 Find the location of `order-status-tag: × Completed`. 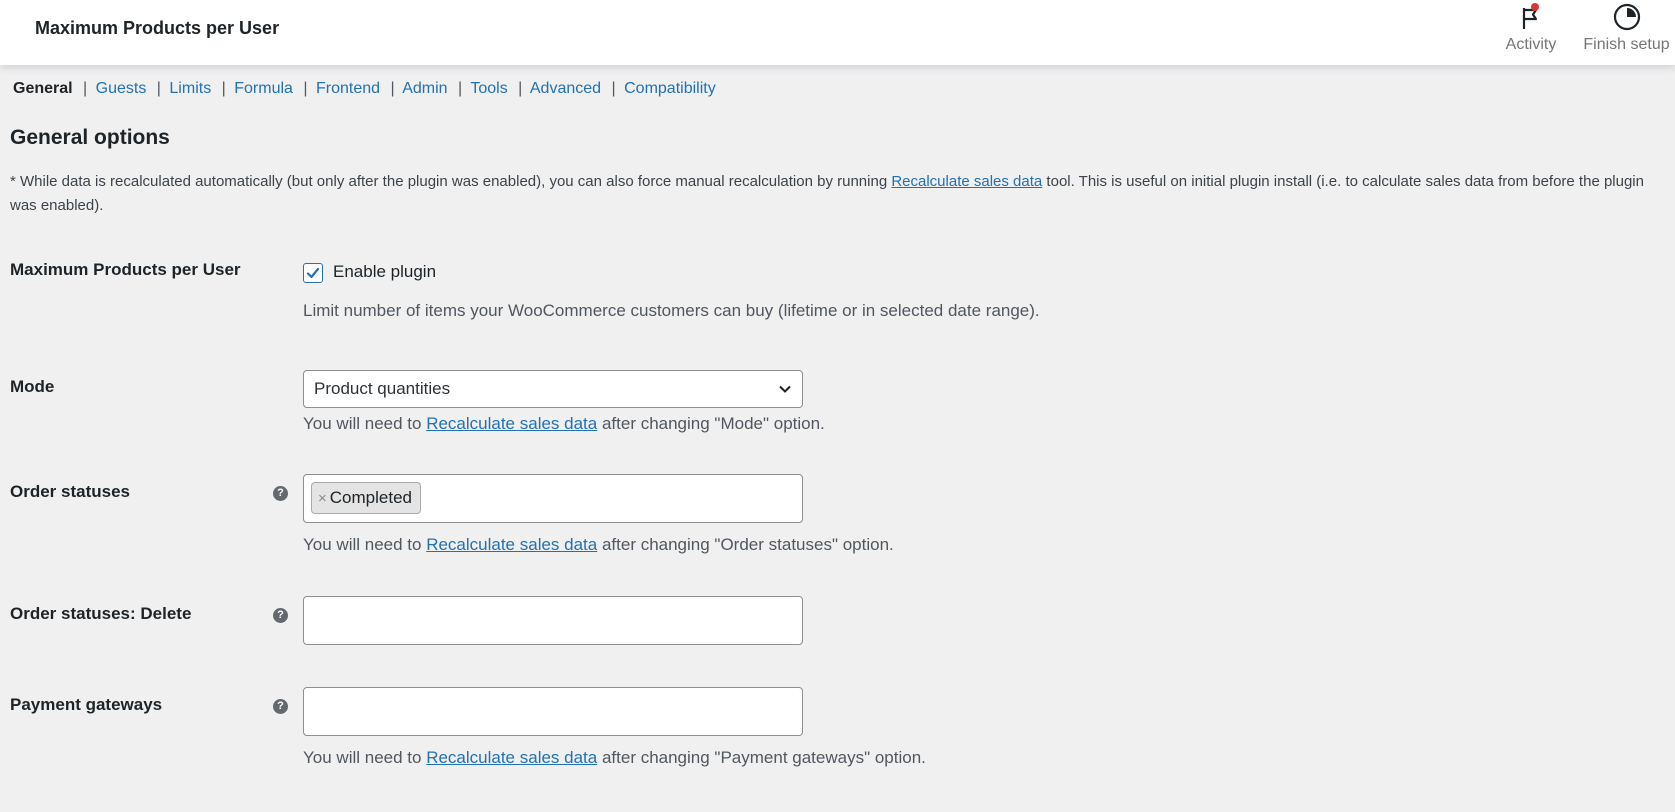

order-status-tag: × Completed is located at coordinates (366, 498).